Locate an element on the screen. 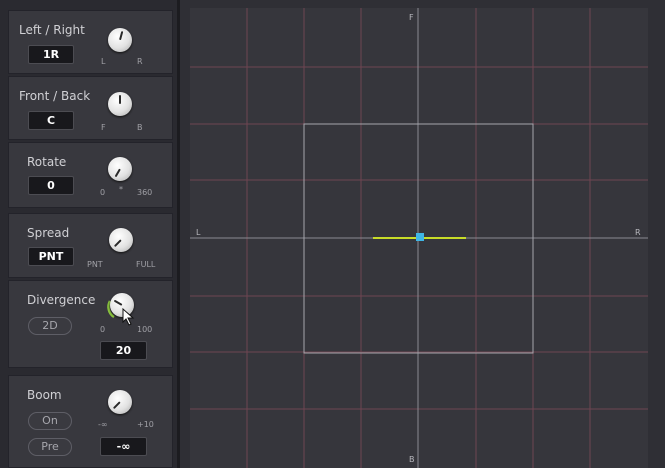 The height and width of the screenshot is (468, 665). spread-max-label: FULL is located at coordinates (146, 264).